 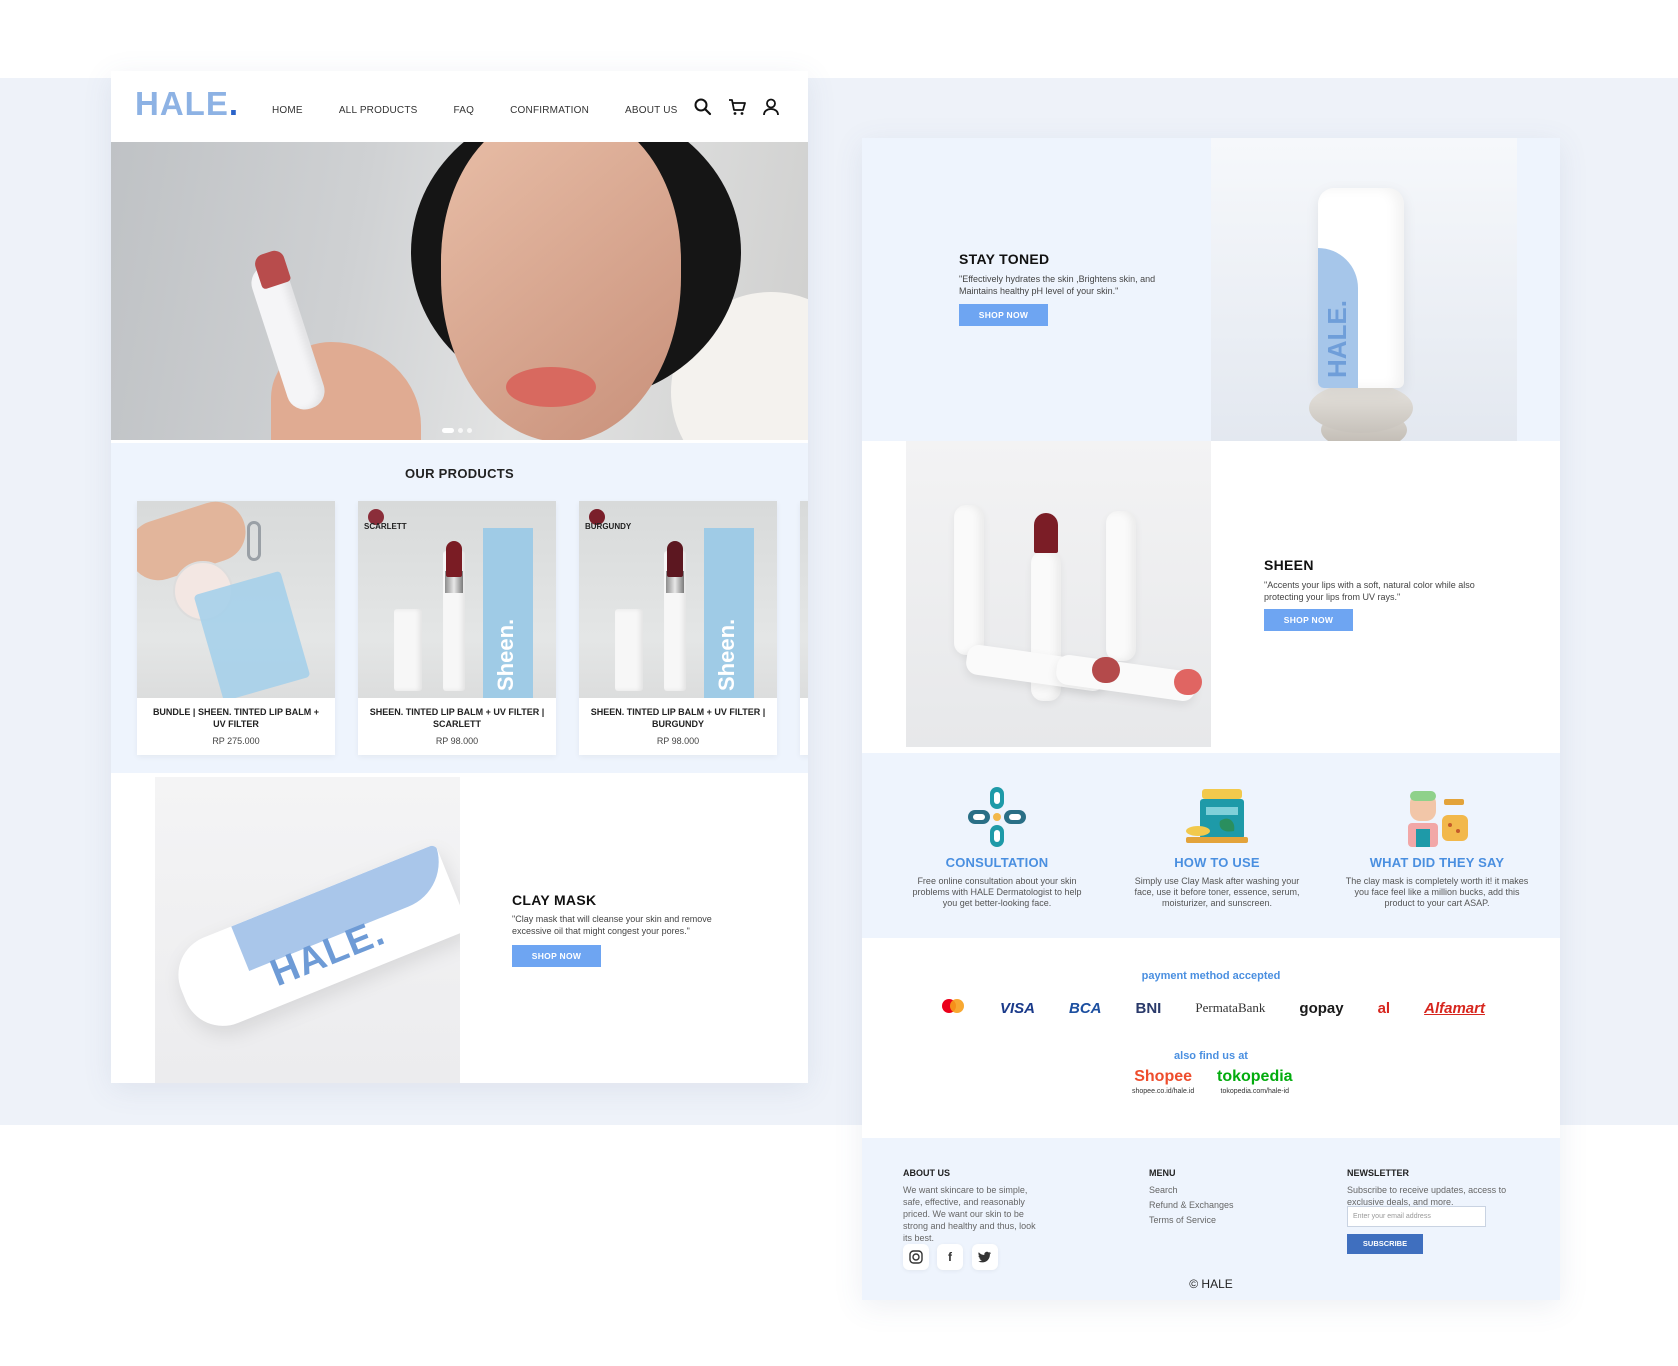 What do you see at coordinates (1378, 1173) in the screenshot?
I see `footer-newsletter-heading: NEWSLETTER` at bounding box center [1378, 1173].